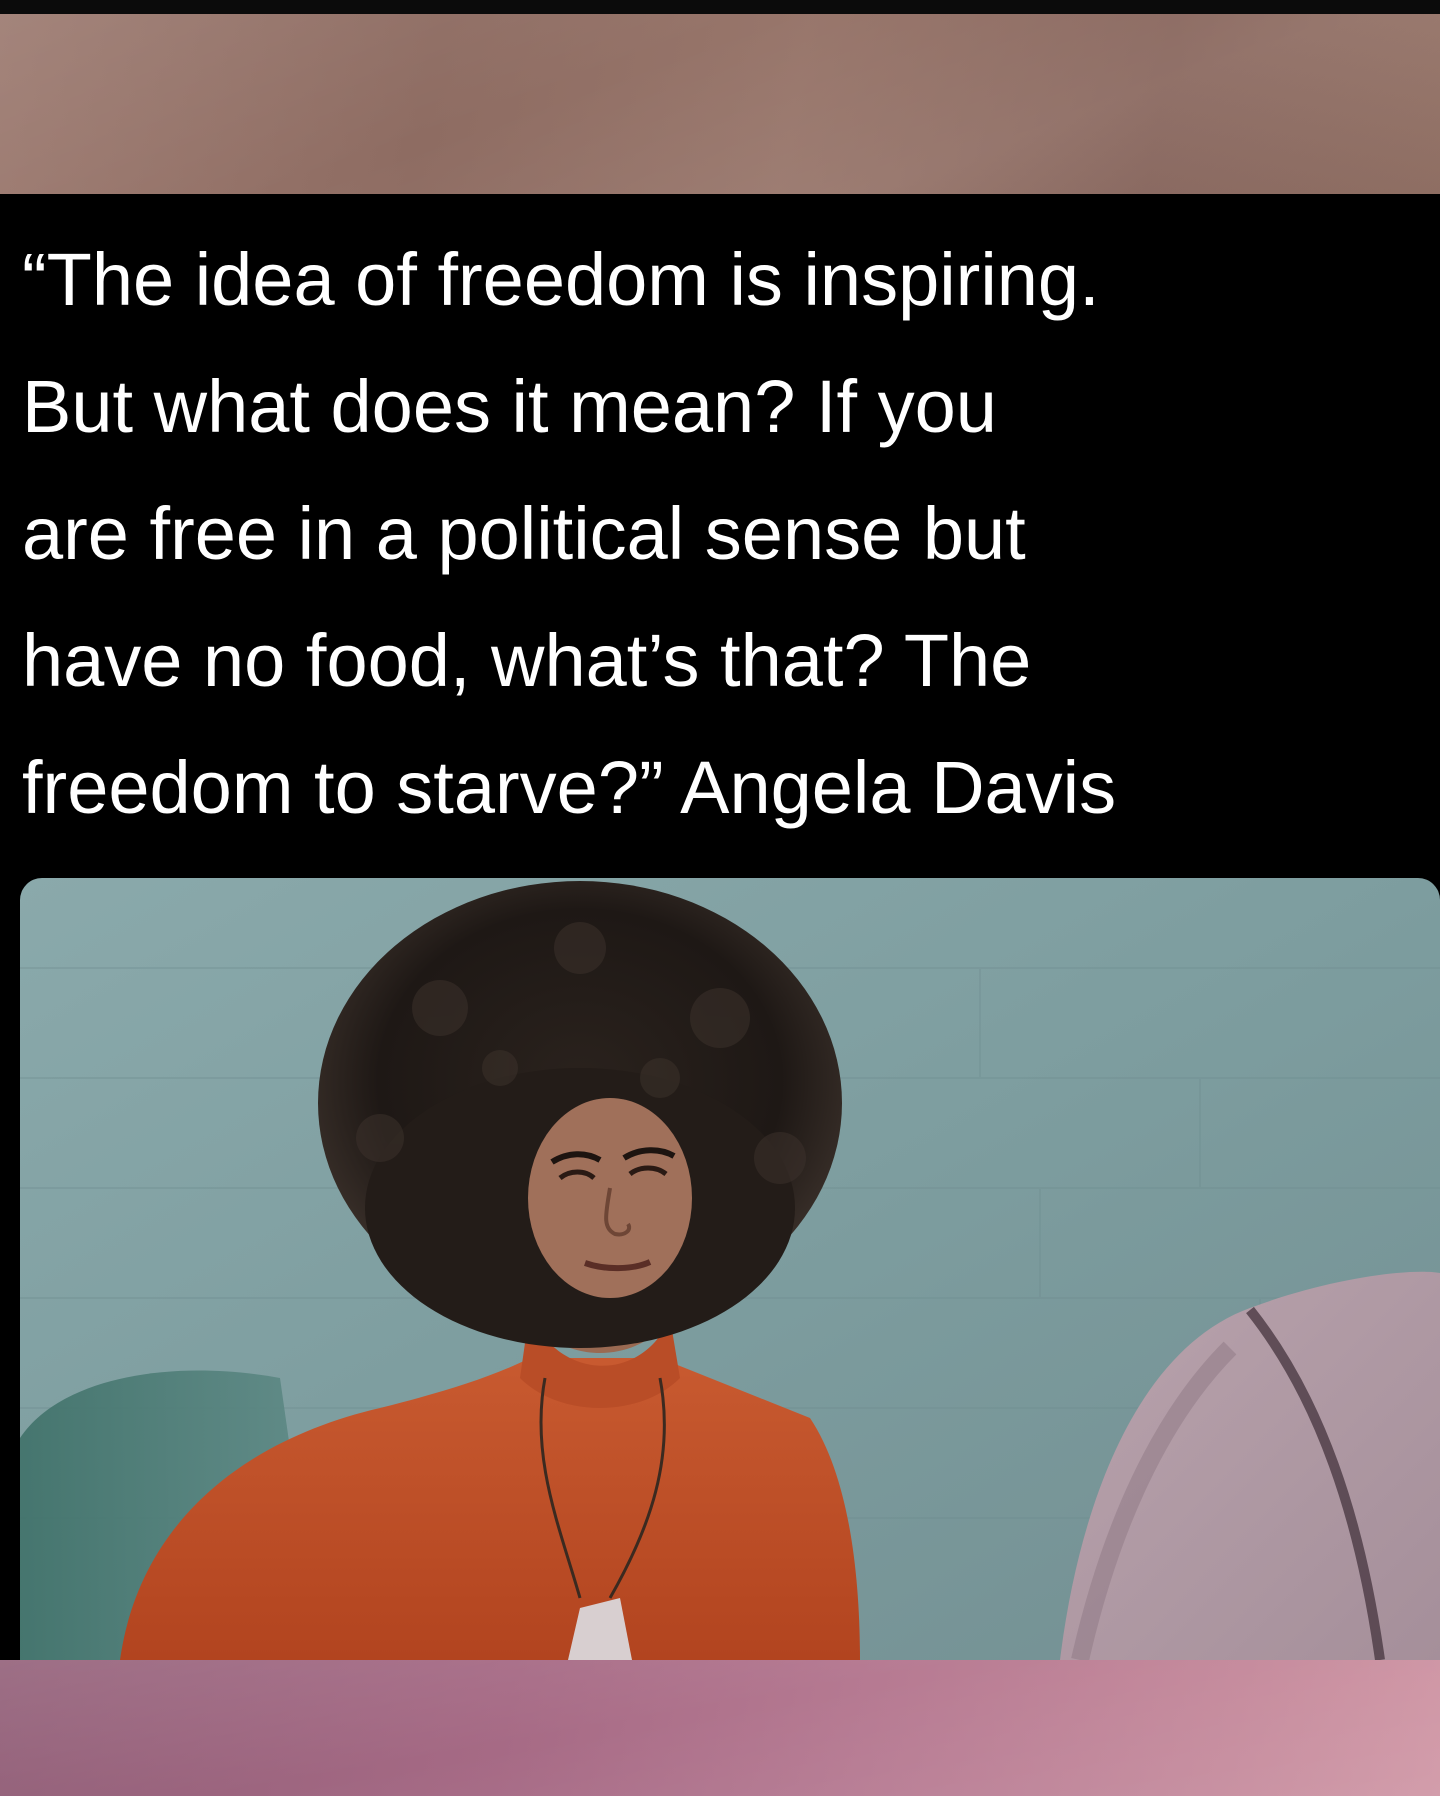 Image resolution: width=1440 pixels, height=1796 pixels. What do you see at coordinates (509, 406) in the screenshot?
I see `quote-line-2: But what does it mean? If you` at bounding box center [509, 406].